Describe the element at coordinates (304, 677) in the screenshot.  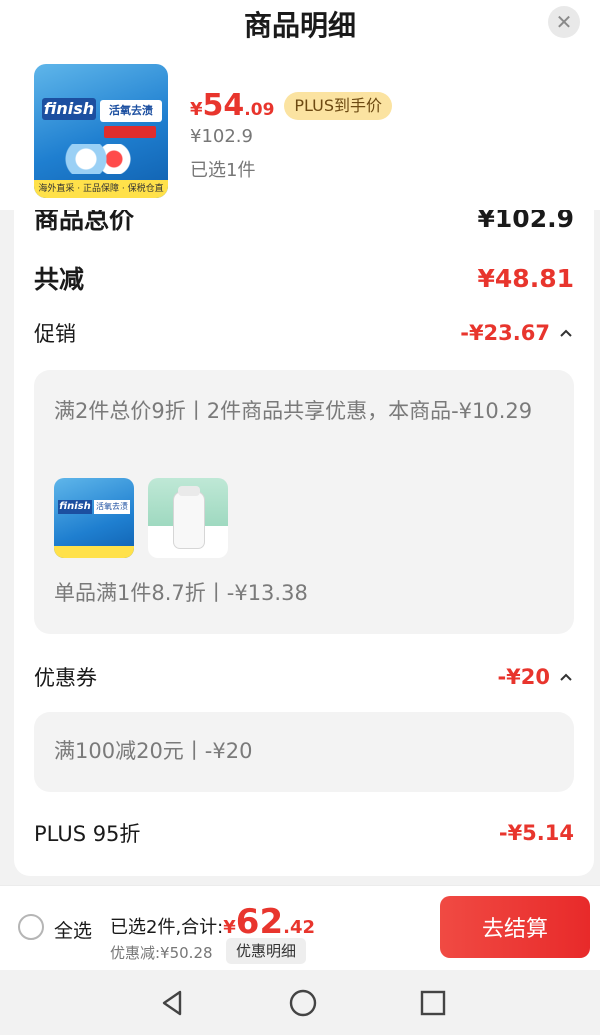
I see `coupon-row: 优惠券 -¥20` at that location.